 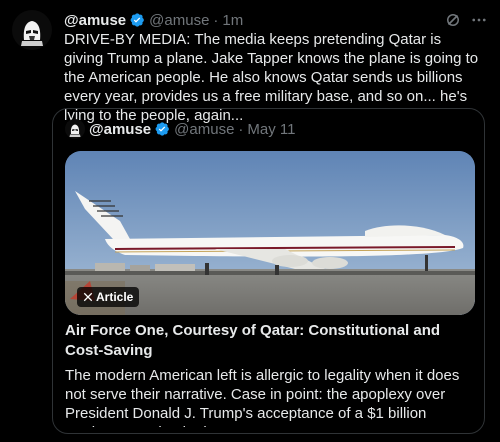 I want to click on more-icon, so click(x=479, y=20).